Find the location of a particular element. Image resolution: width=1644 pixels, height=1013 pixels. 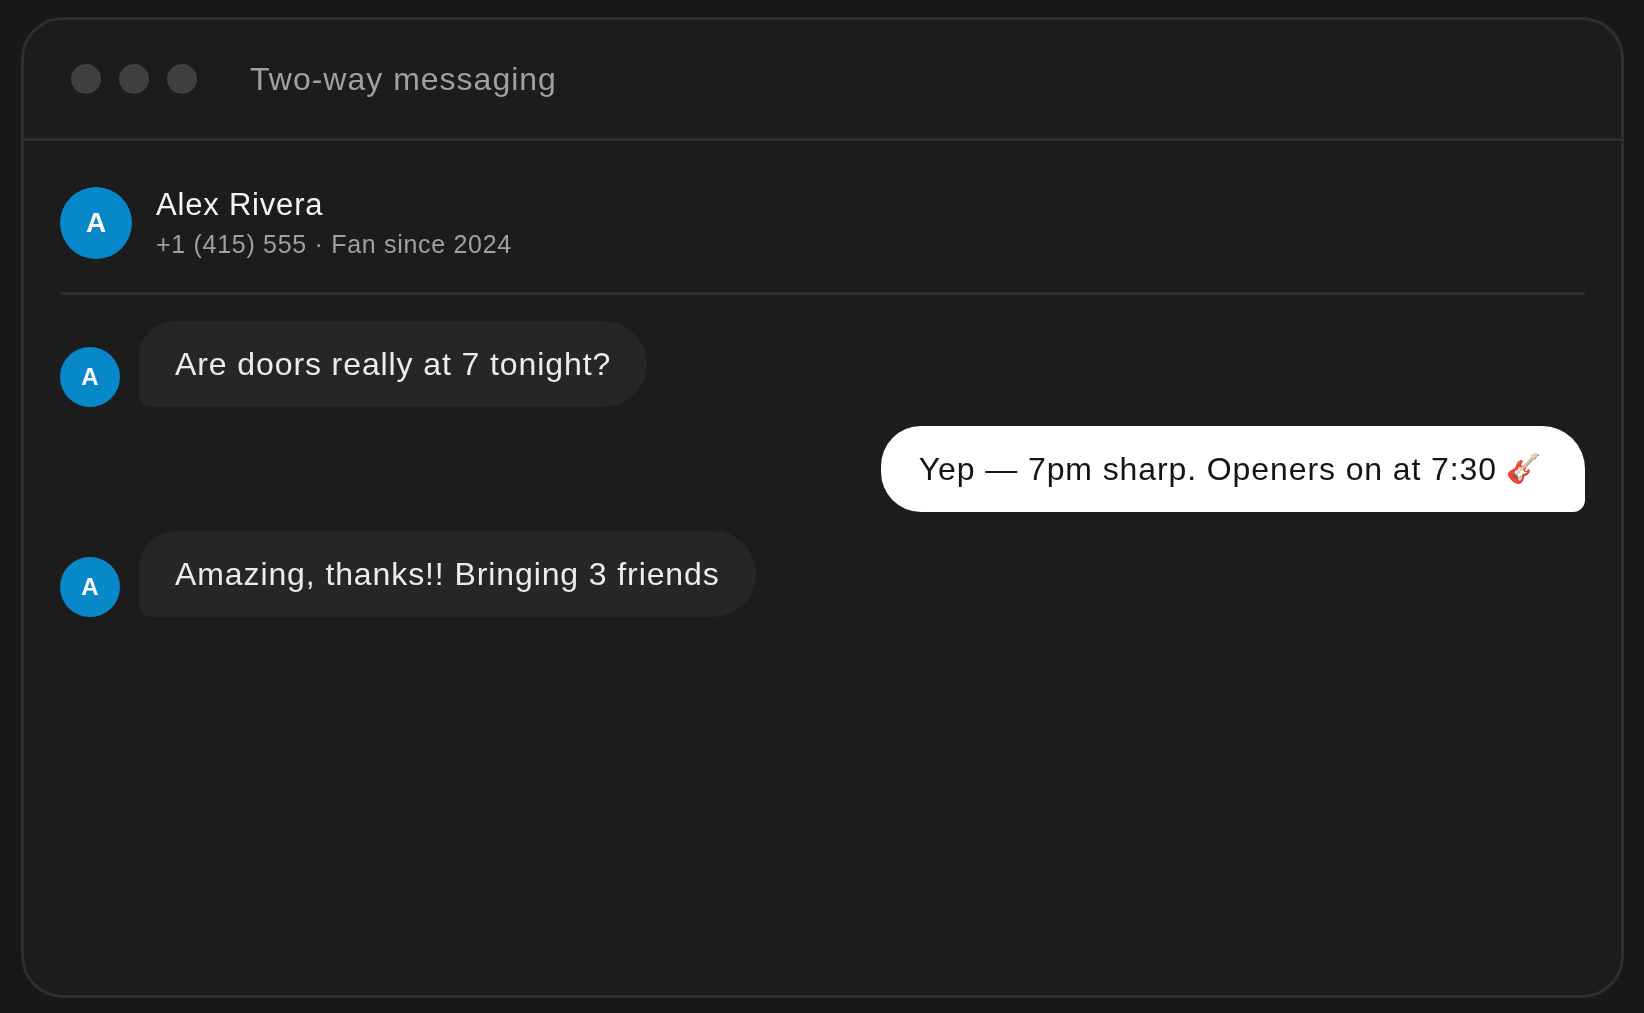

contact-details: +1 (415) 555 · Fan since 2024 is located at coordinates (334, 244).